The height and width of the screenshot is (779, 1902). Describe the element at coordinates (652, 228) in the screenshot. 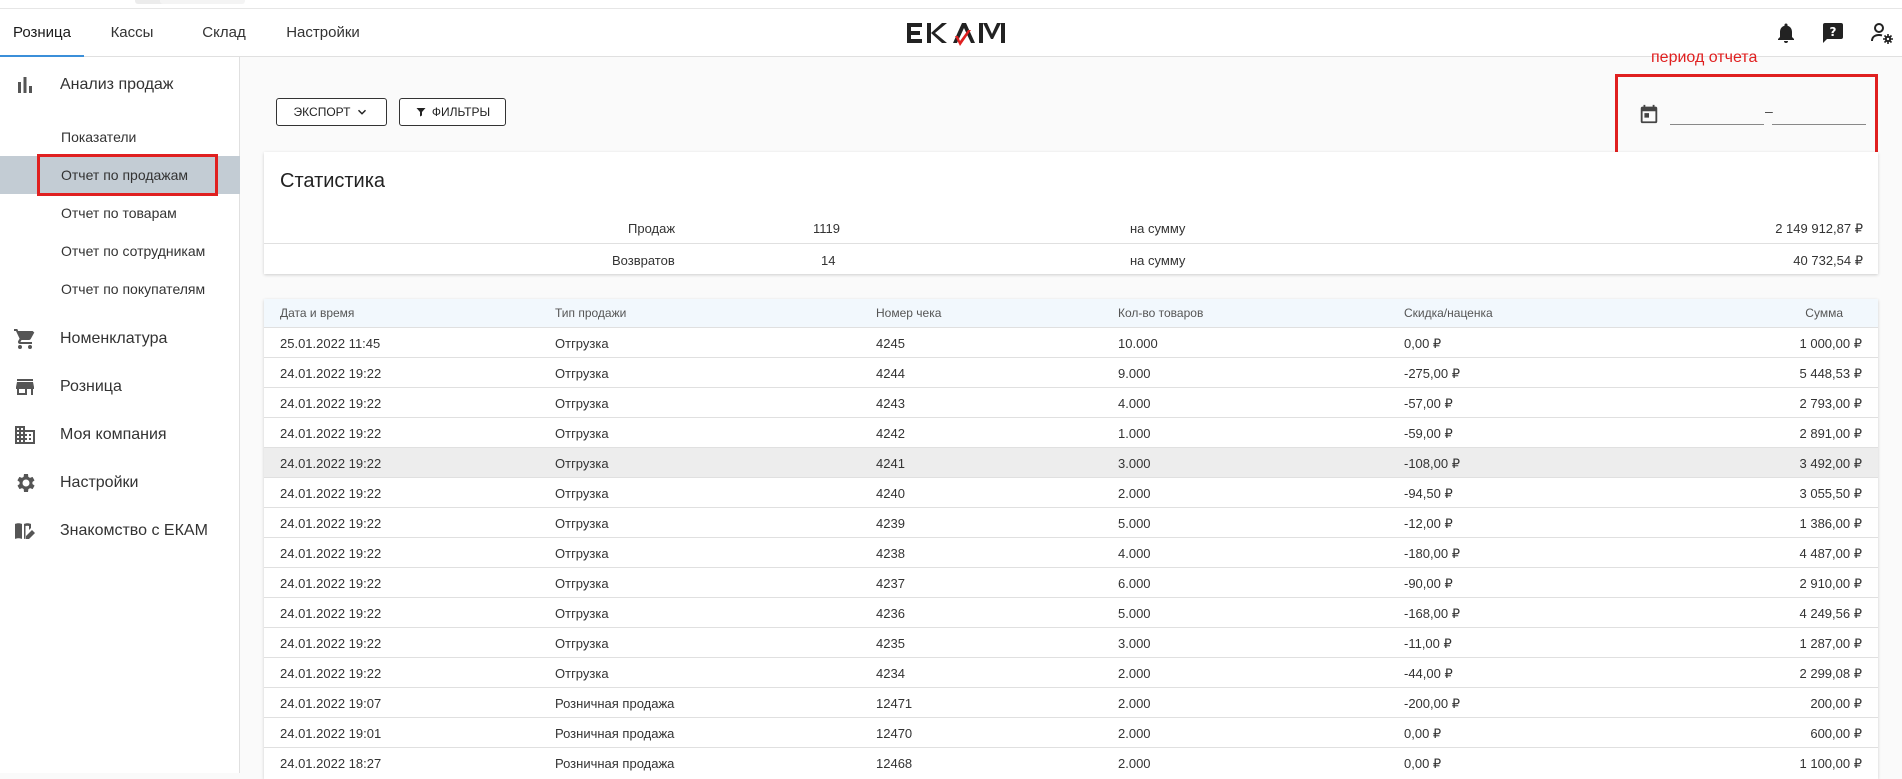

I see `sales-label: Продаж` at that location.